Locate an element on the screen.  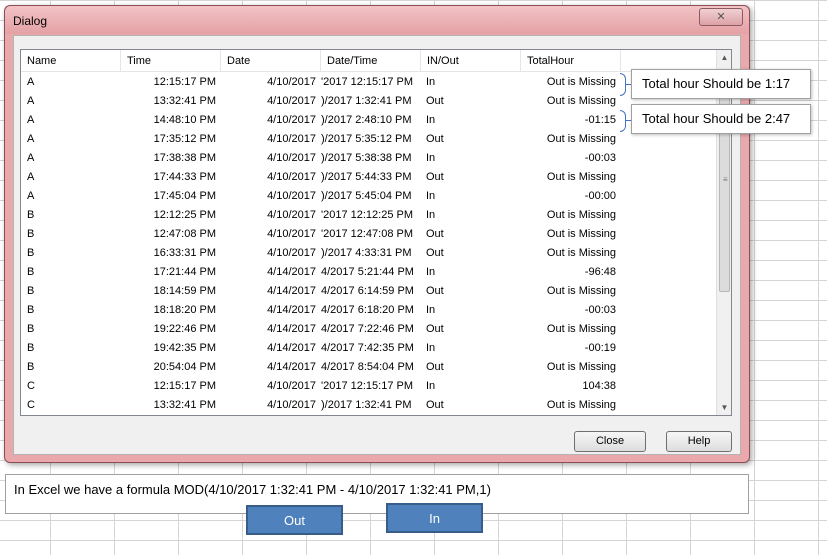
help-button: Help is located at coordinates (699, 441).